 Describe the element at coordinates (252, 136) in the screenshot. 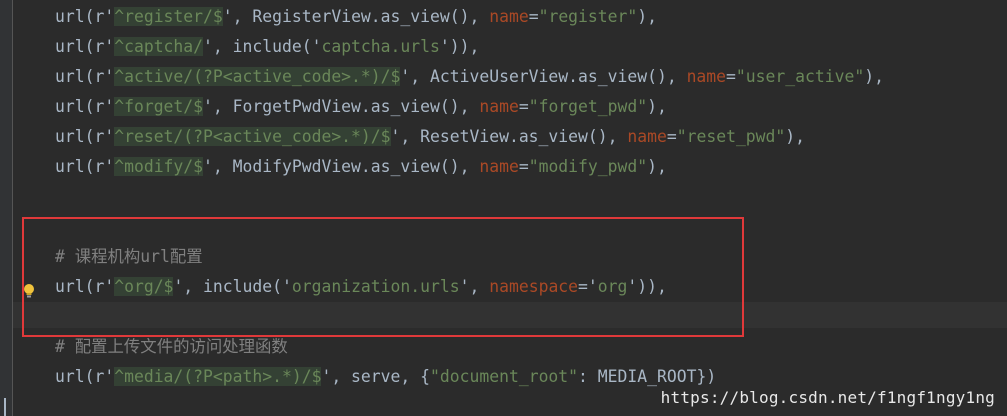

I see `code-token-regex: ^reset/(?P<active_code>.*)/$` at that location.